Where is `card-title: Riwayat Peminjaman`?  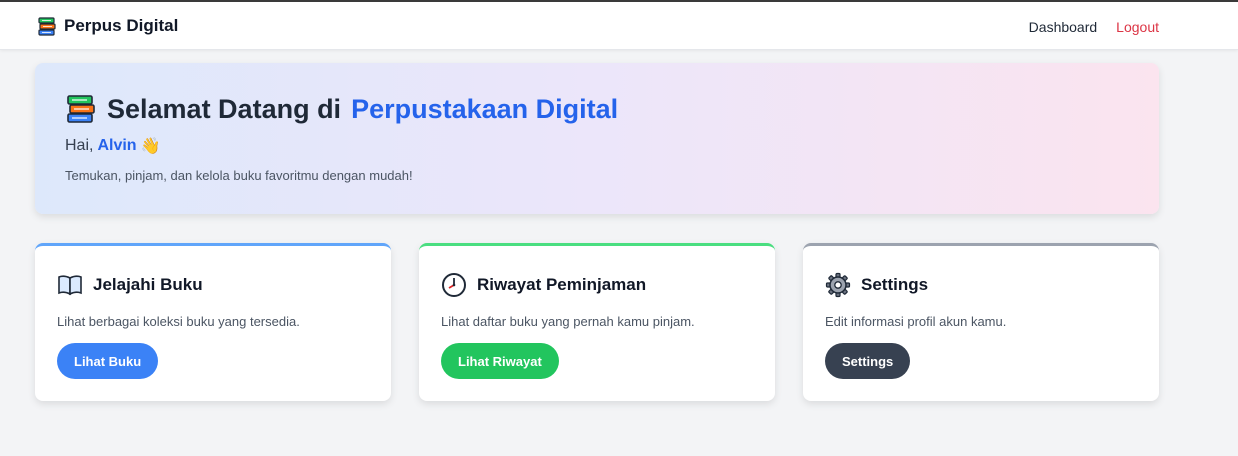
card-title: Riwayat Peminjaman is located at coordinates (562, 284).